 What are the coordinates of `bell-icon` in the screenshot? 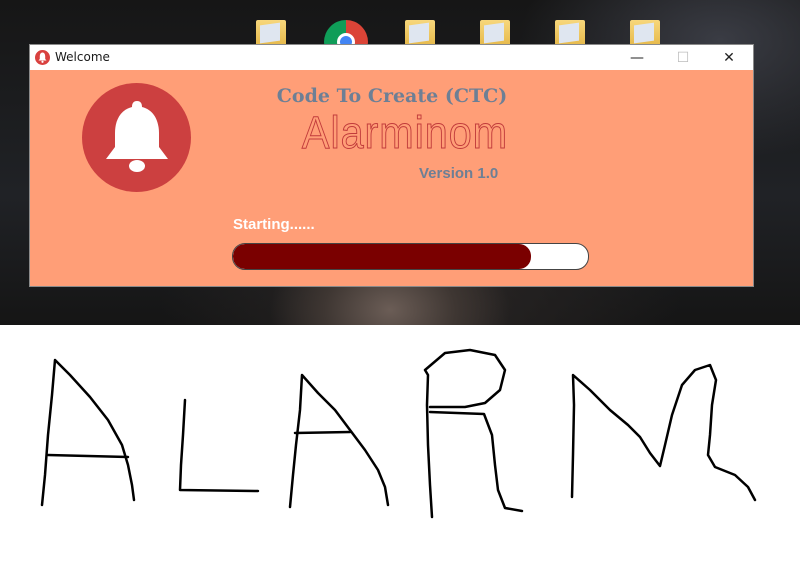 It's located at (42, 57).